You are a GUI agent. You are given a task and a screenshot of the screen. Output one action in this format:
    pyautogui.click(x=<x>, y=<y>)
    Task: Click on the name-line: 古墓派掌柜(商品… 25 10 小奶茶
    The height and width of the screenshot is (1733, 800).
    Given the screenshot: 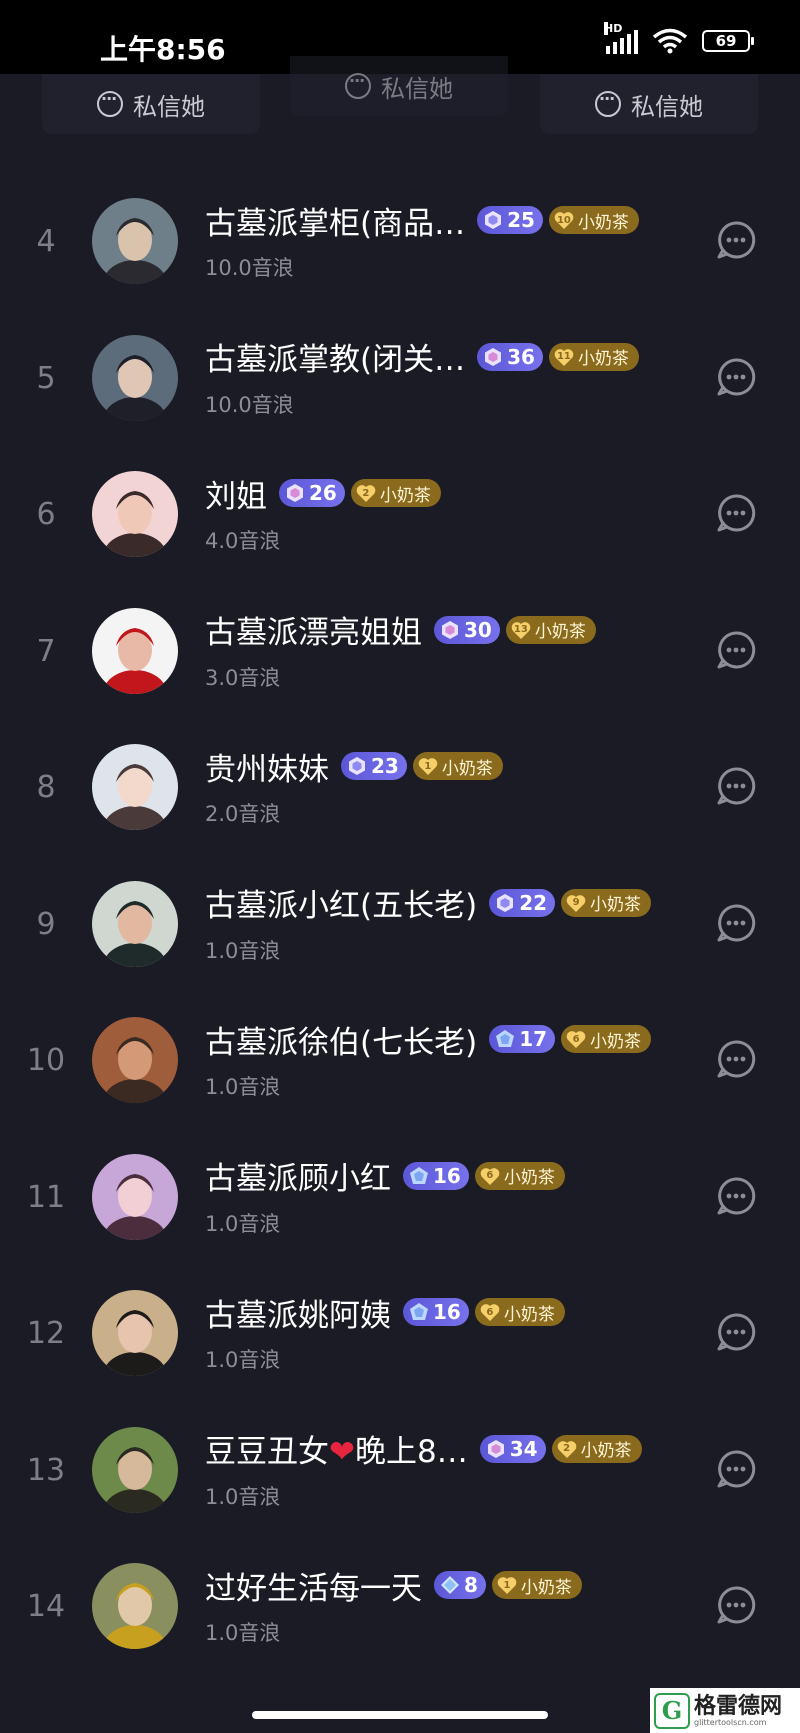 What is the action you would take?
    pyautogui.click(x=422, y=220)
    